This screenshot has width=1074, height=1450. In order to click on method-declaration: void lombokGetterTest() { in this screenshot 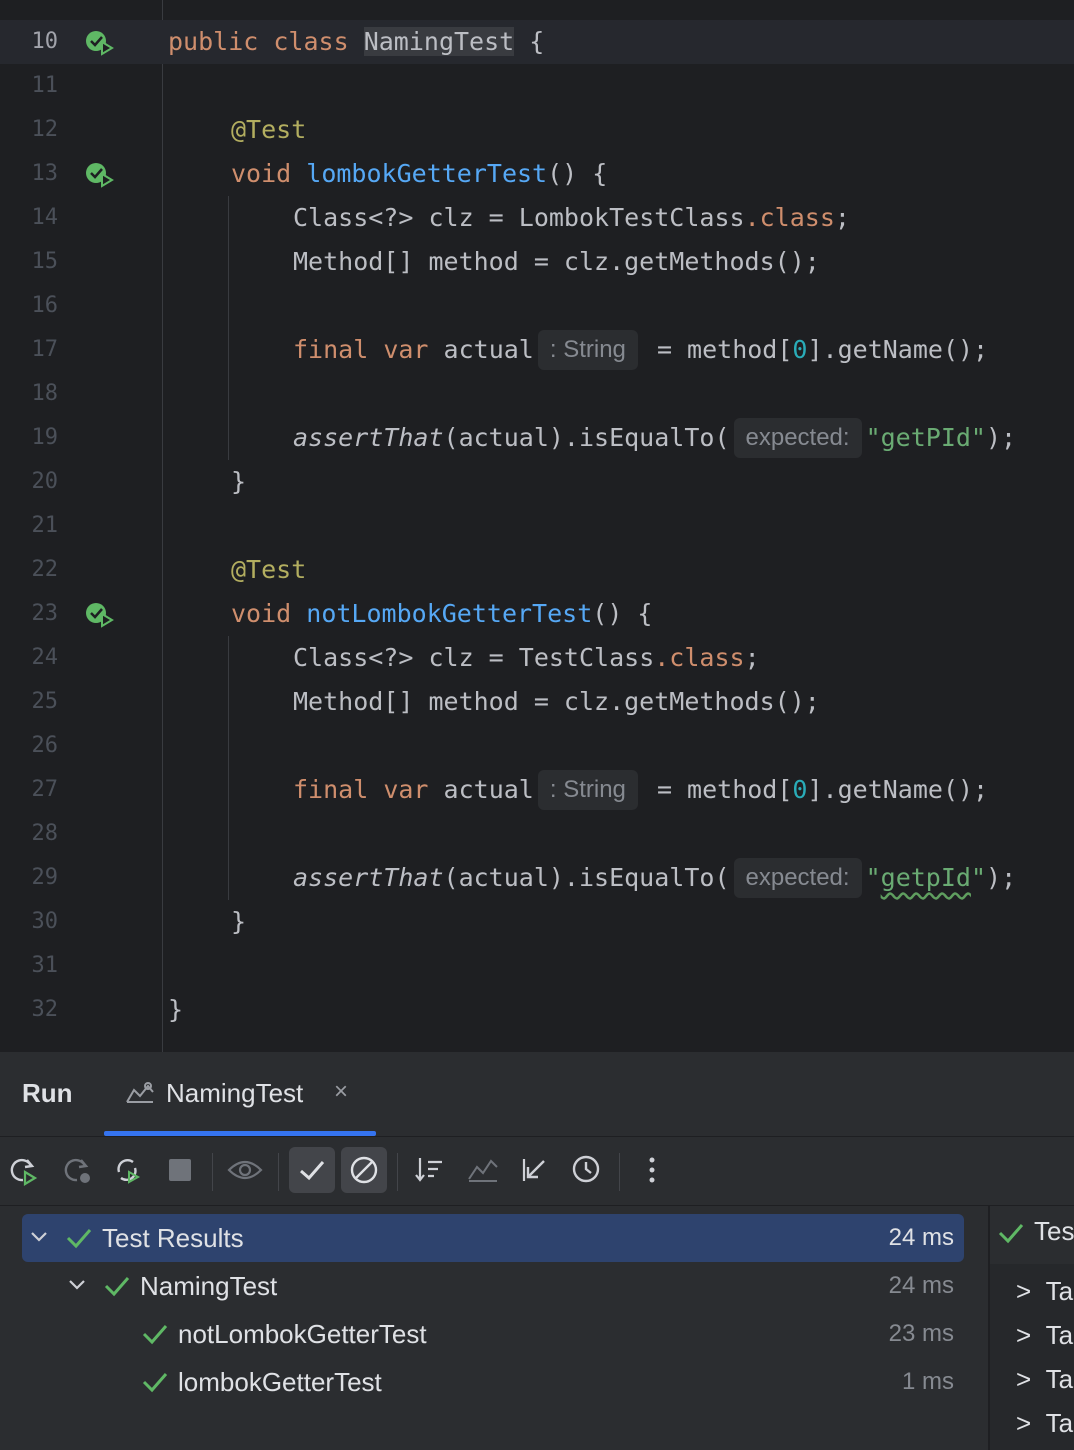, I will do `click(419, 173)`.